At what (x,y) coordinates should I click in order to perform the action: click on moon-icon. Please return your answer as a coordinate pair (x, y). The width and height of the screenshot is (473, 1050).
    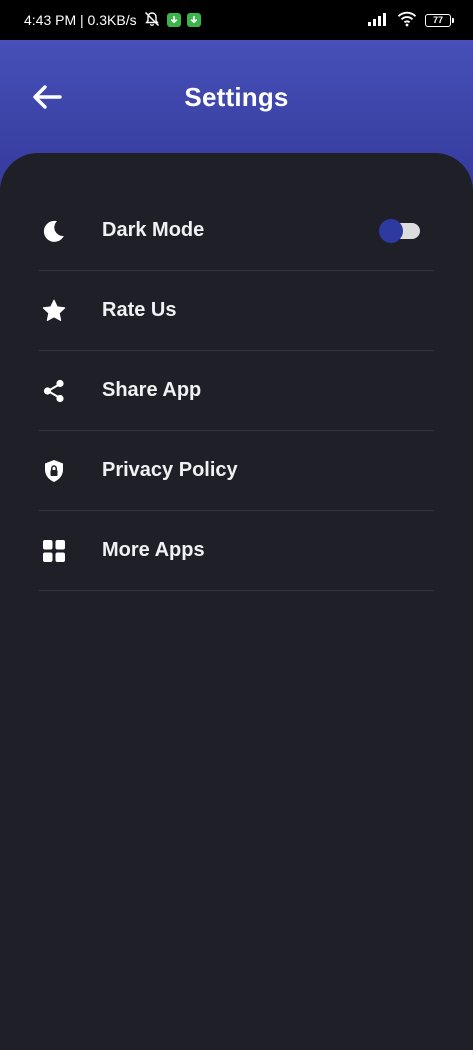
    Looking at the image, I should click on (54, 231).